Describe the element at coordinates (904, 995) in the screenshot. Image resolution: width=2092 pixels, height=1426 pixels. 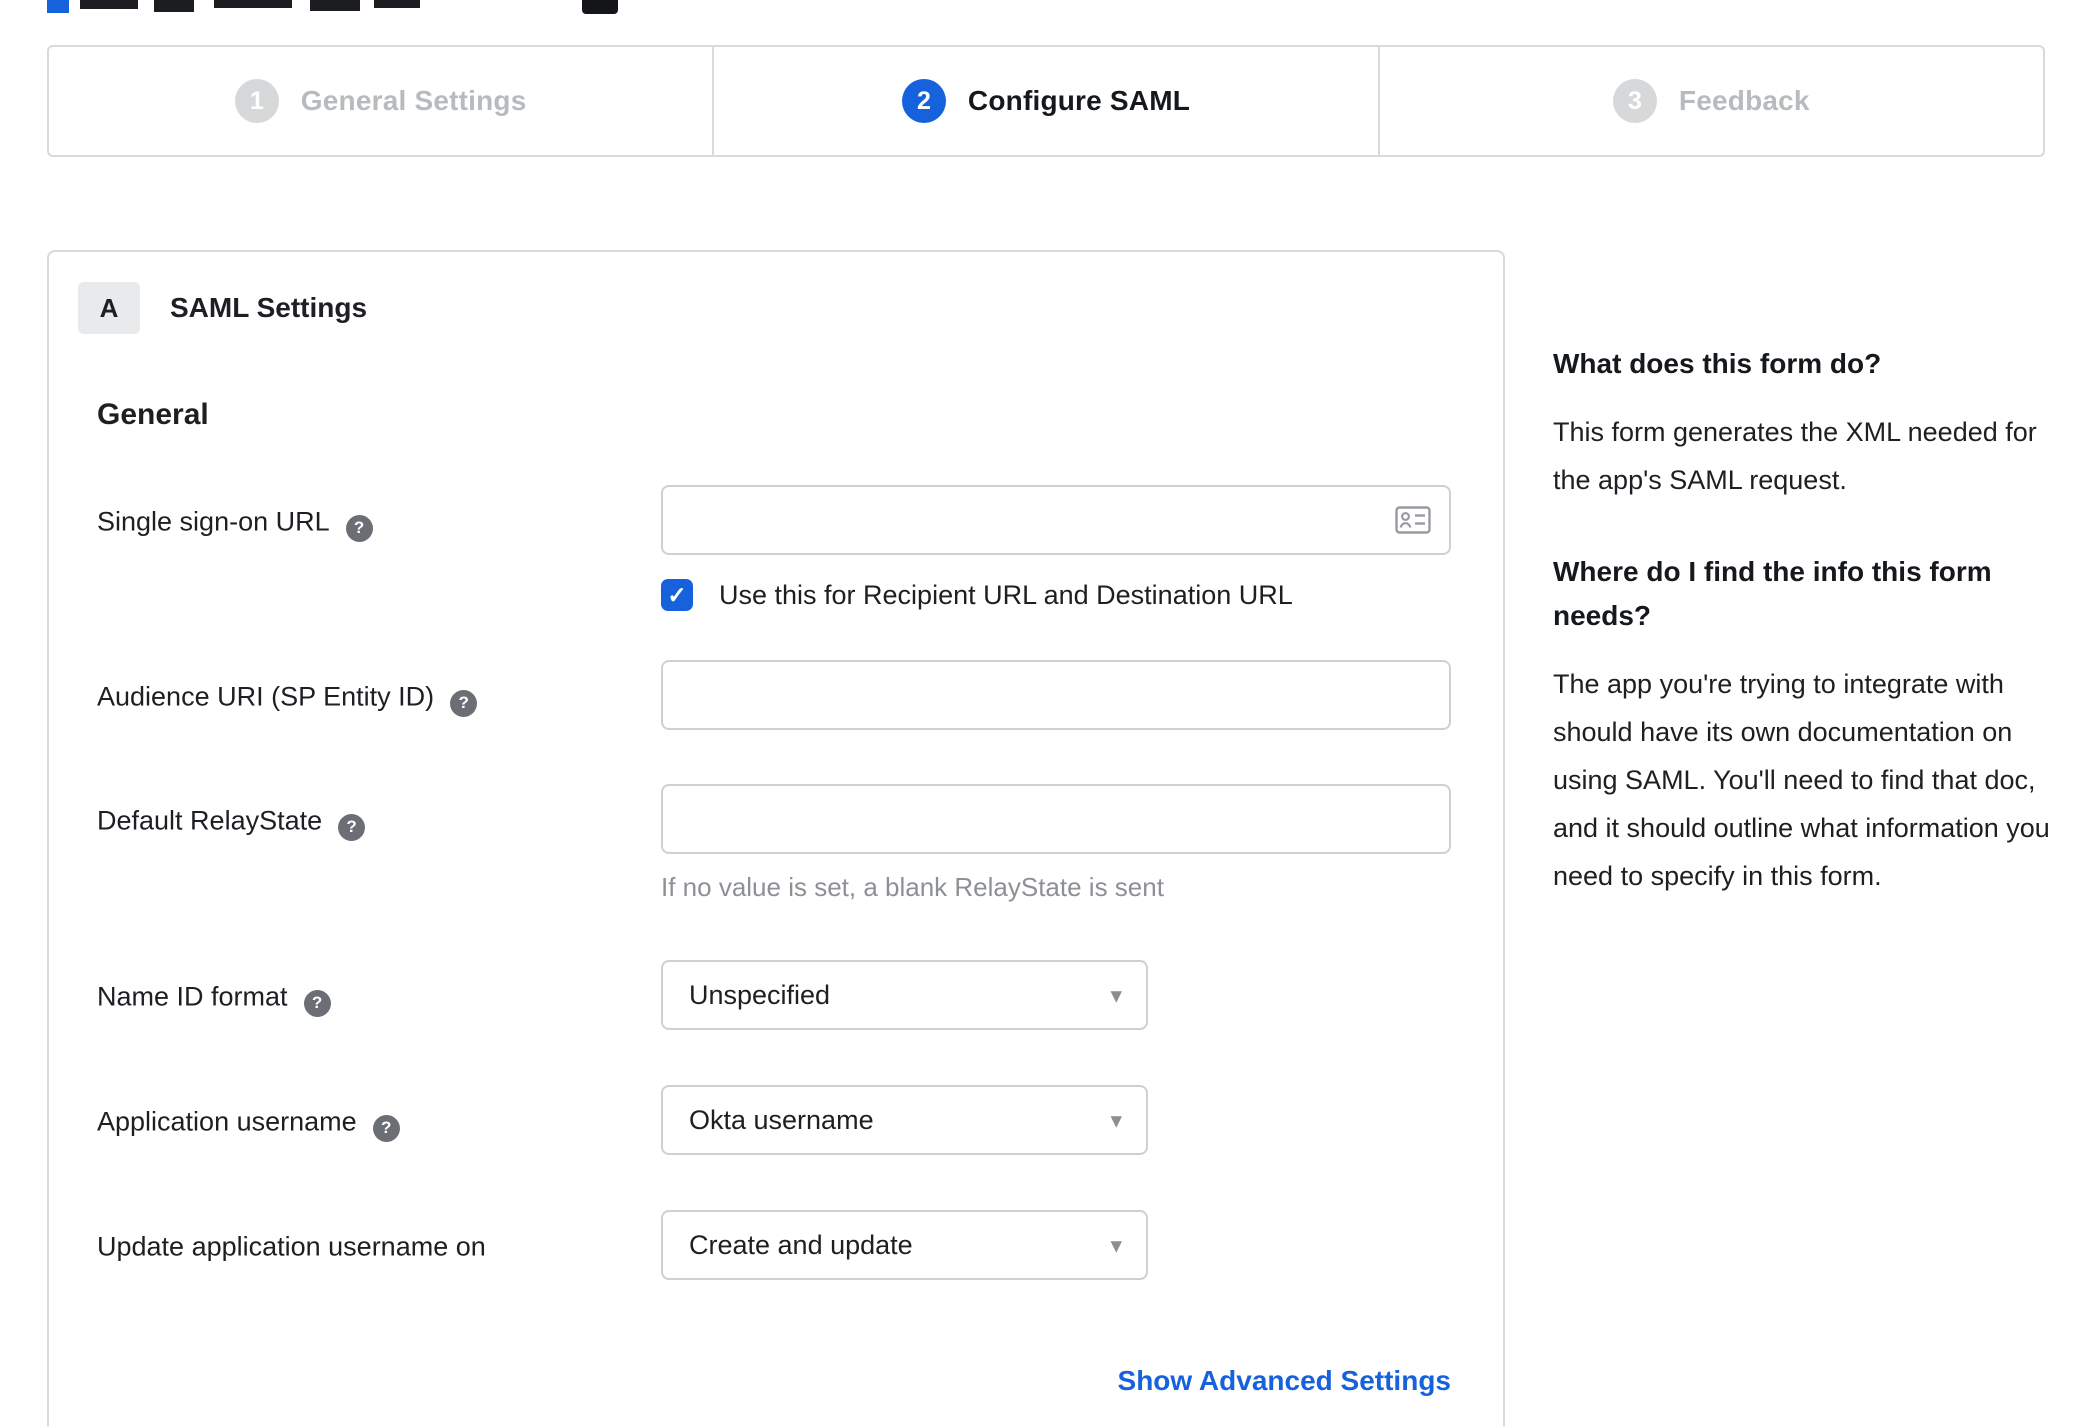
I see `name-id-format-select: Unspecified ▾` at that location.